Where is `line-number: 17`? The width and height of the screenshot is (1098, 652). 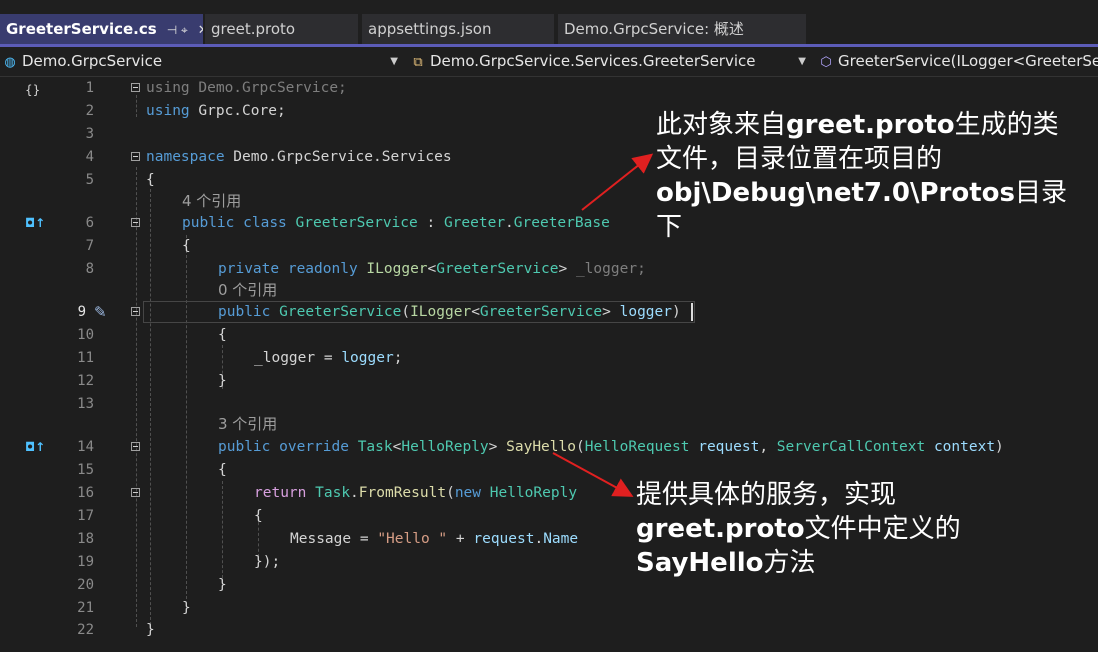
line-number: 17 is located at coordinates (85, 516).